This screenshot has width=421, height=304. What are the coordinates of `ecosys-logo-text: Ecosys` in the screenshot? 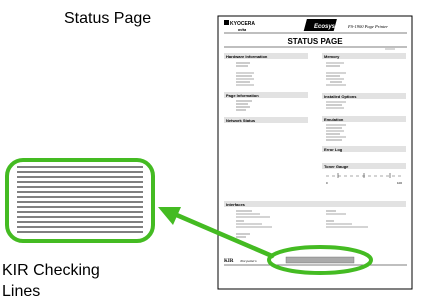 It's located at (325, 27).